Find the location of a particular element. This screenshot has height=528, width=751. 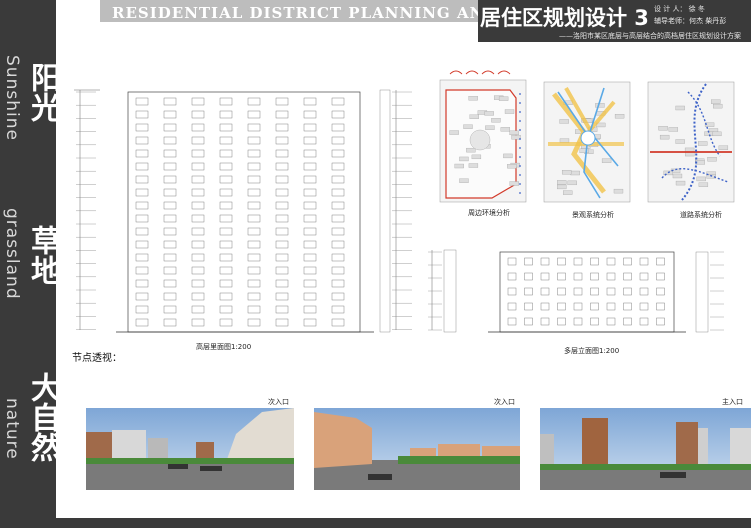

sidebar-word-nature: nature is located at coordinates (12, 429).